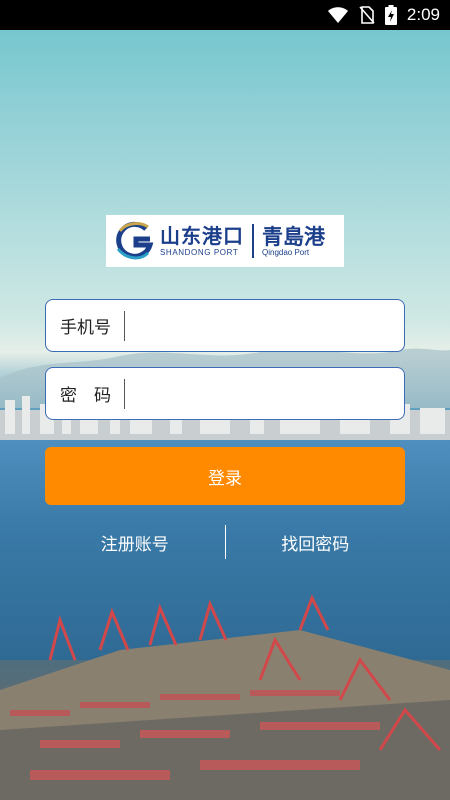 The width and height of the screenshot is (450, 800). I want to click on password-field: 密 码, so click(225, 393).